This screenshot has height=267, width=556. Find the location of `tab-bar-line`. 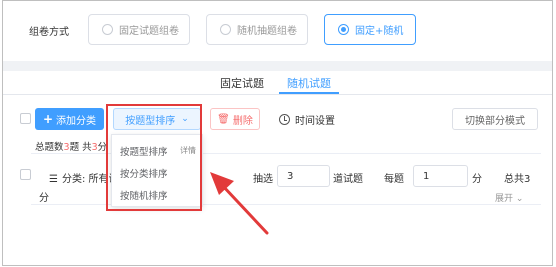

tab-bar-line is located at coordinates (277, 94).